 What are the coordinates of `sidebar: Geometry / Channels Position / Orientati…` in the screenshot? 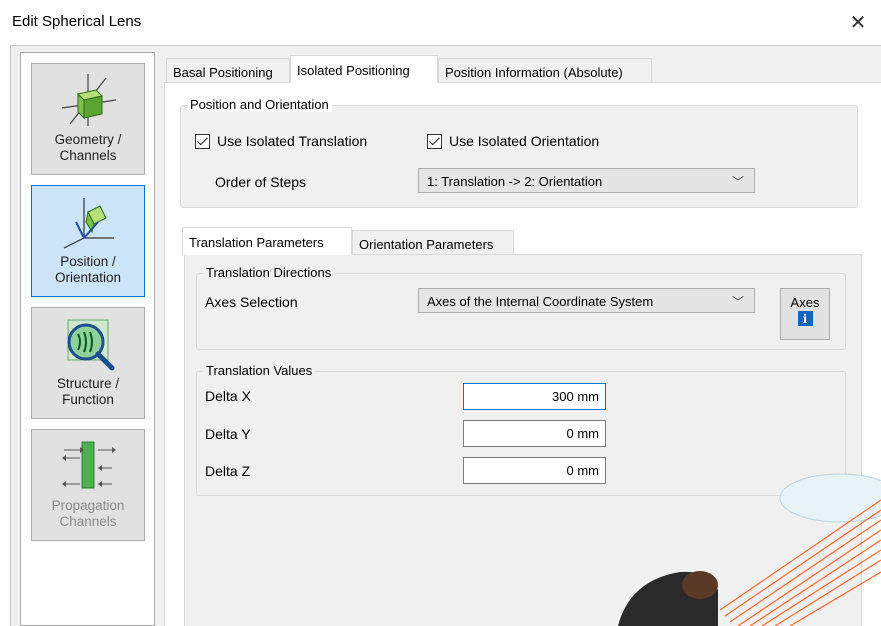 It's located at (87, 339).